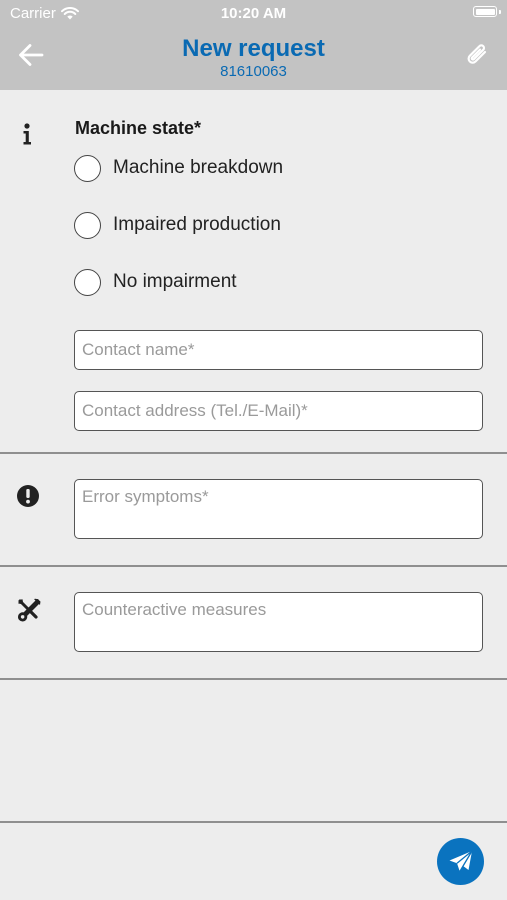 This screenshot has height=900, width=507. I want to click on radio-label: No impairment, so click(175, 281).